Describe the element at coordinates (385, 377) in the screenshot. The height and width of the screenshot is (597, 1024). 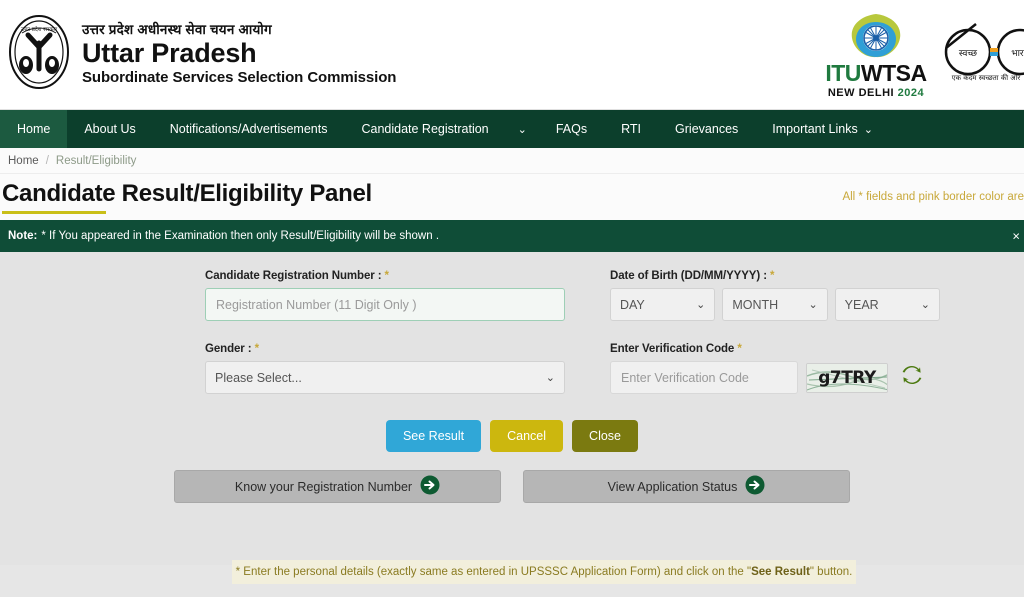
I see `gender-select: Please Select... ⌄` at that location.